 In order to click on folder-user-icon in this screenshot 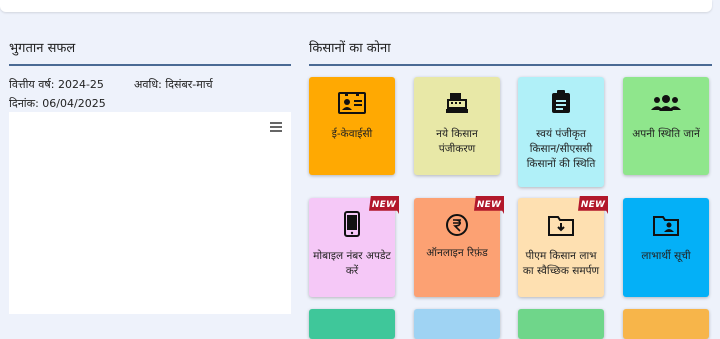, I will do `click(666, 225)`.